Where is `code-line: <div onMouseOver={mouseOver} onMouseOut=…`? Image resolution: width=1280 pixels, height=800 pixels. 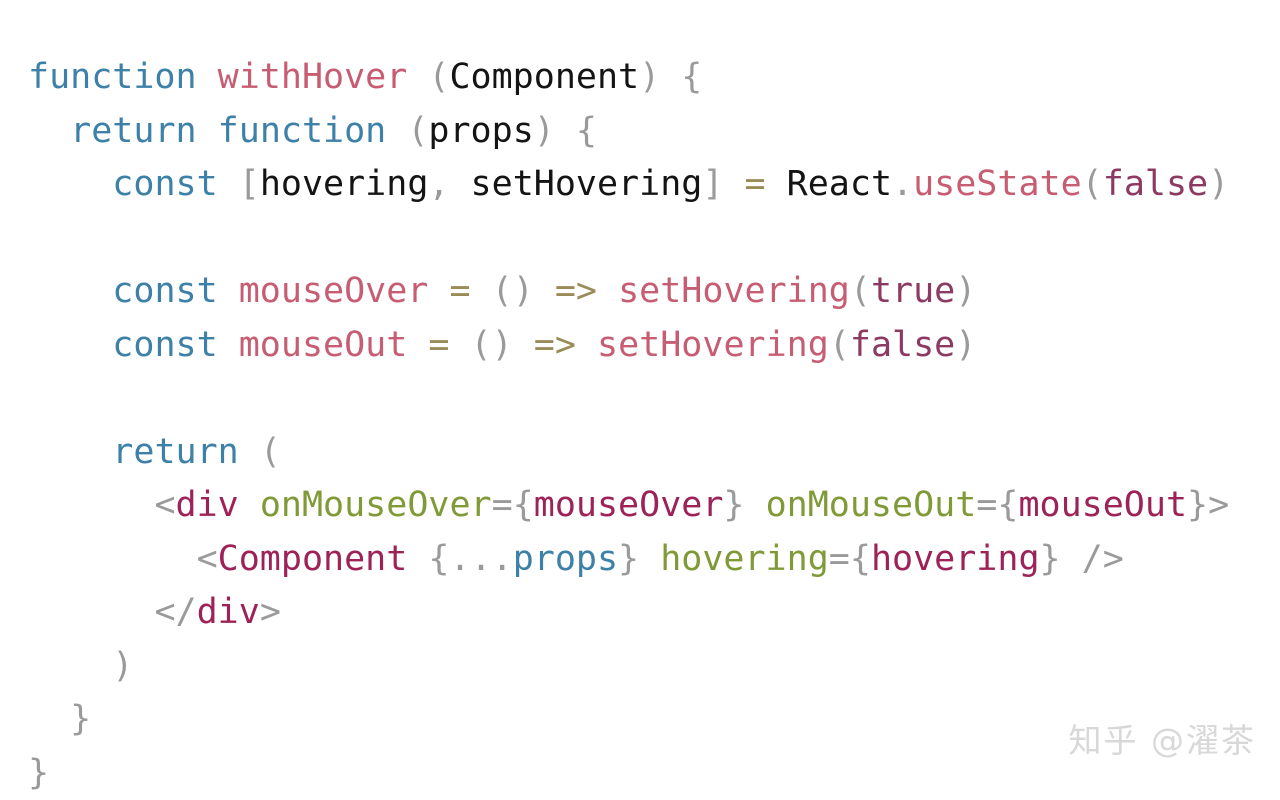
code-line: <div onMouseOver={mouseOver} onMouseOut=… is located at coordinates (628, 506).